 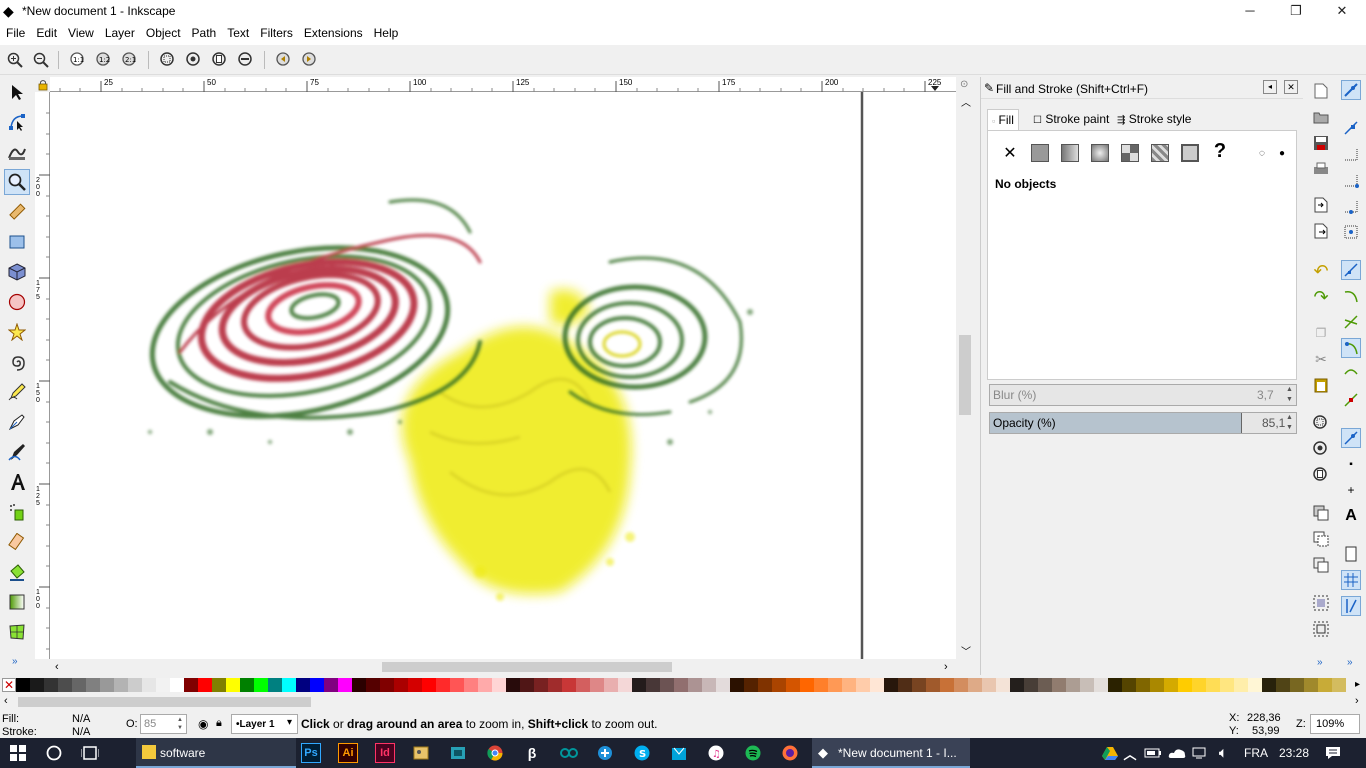 I want to click on snap-rotation-center-icon: +, so click(x=1351, y=490).